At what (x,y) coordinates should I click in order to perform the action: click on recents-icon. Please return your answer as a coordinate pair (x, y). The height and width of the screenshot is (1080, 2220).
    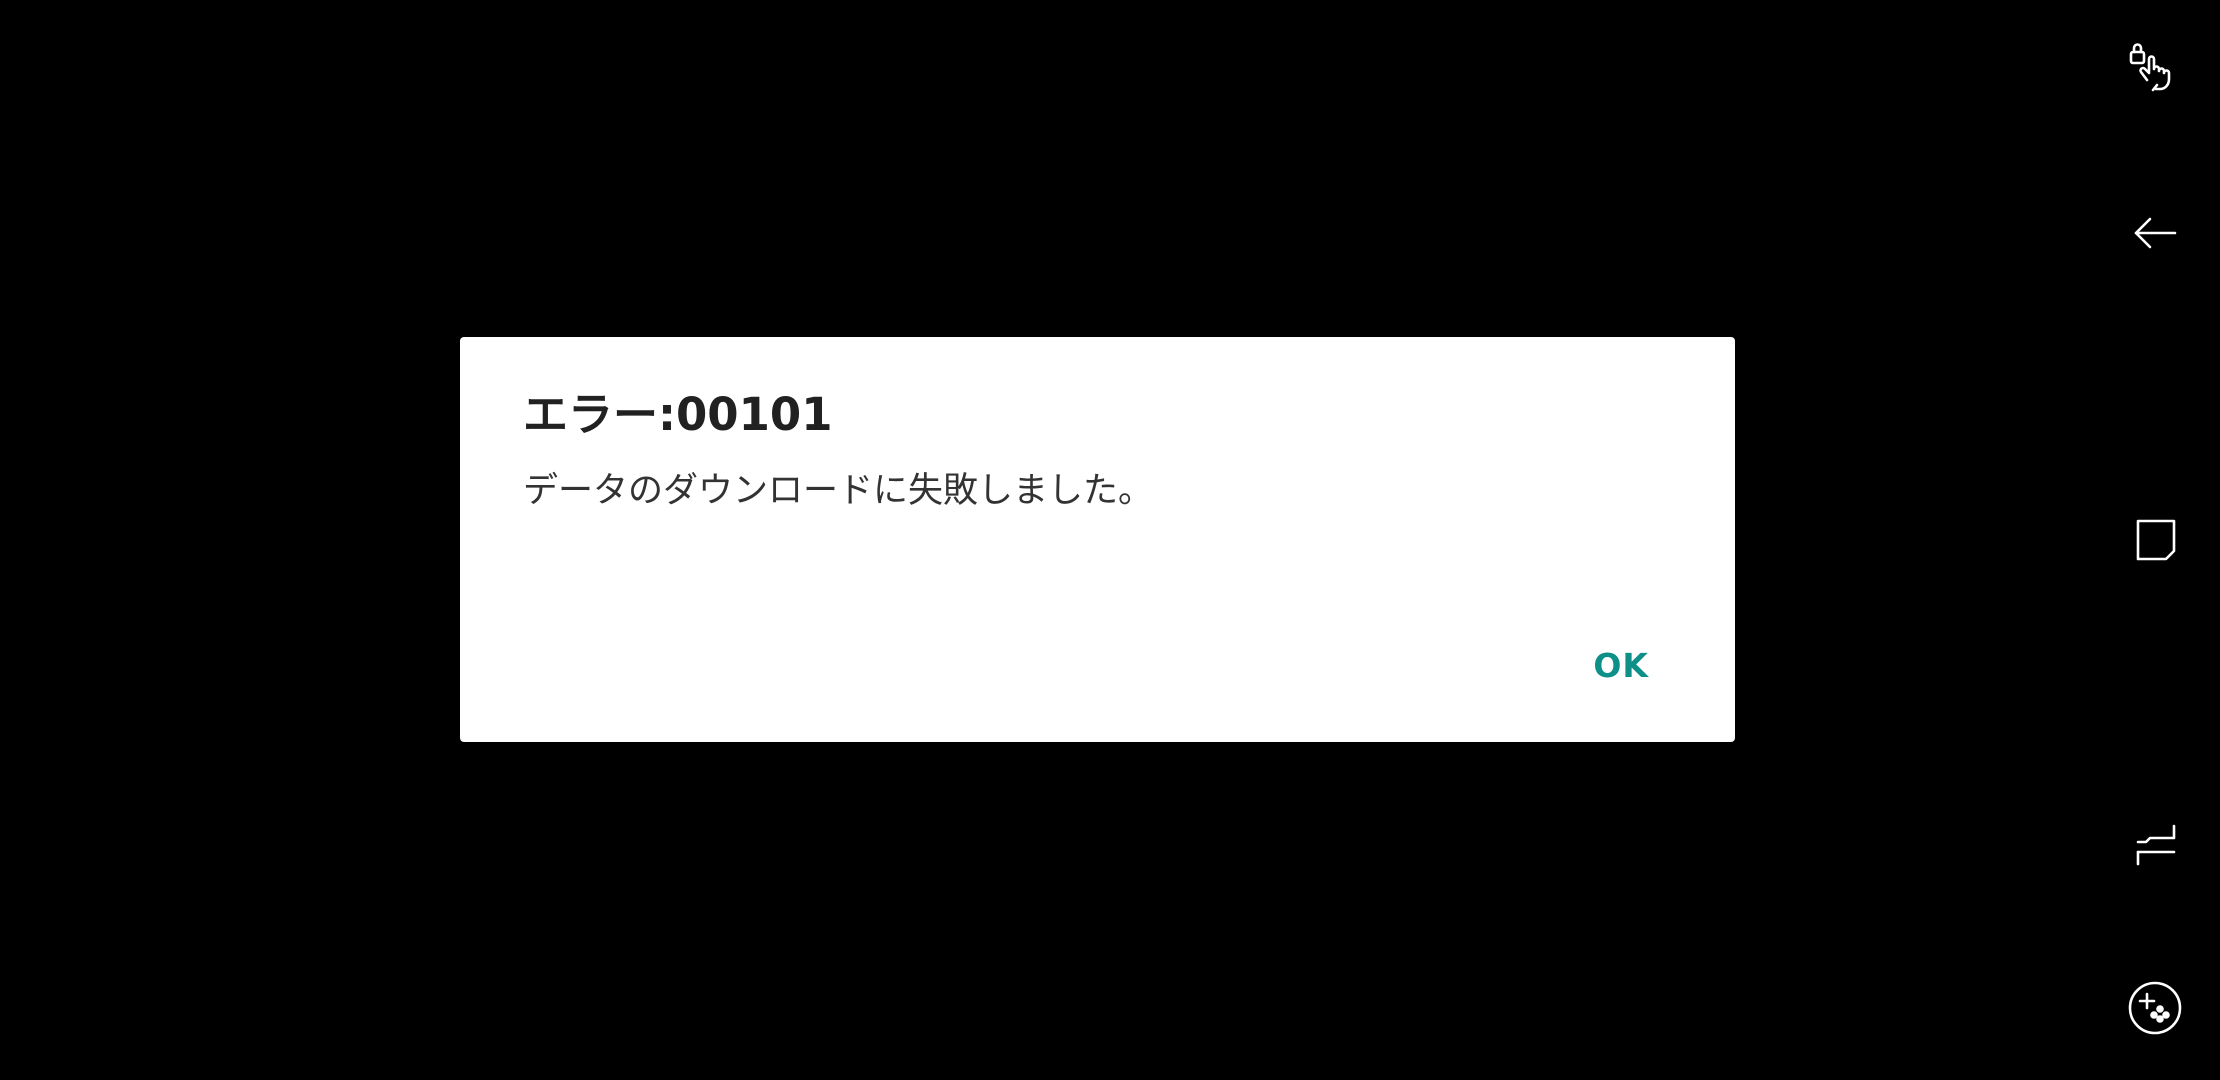
    Looking at the image, I should click on (2155, 845).